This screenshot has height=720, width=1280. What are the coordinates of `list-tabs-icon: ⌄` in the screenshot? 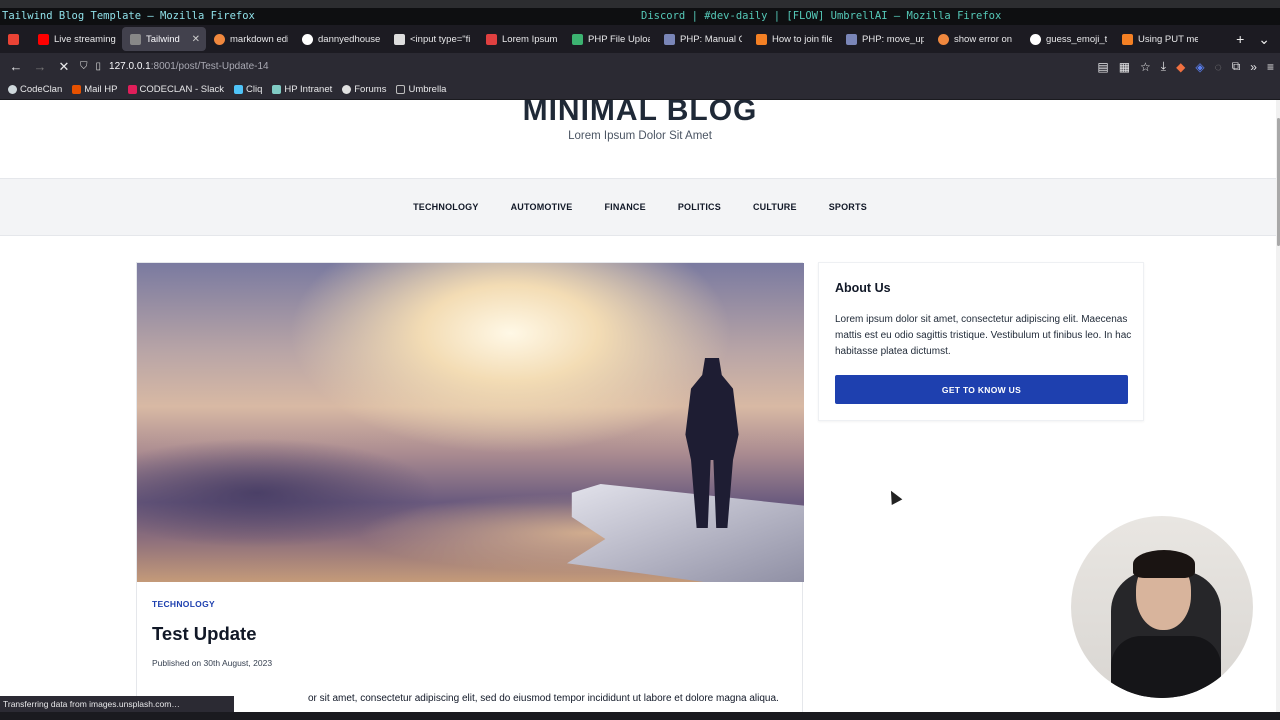 It's located at (1264, 39).